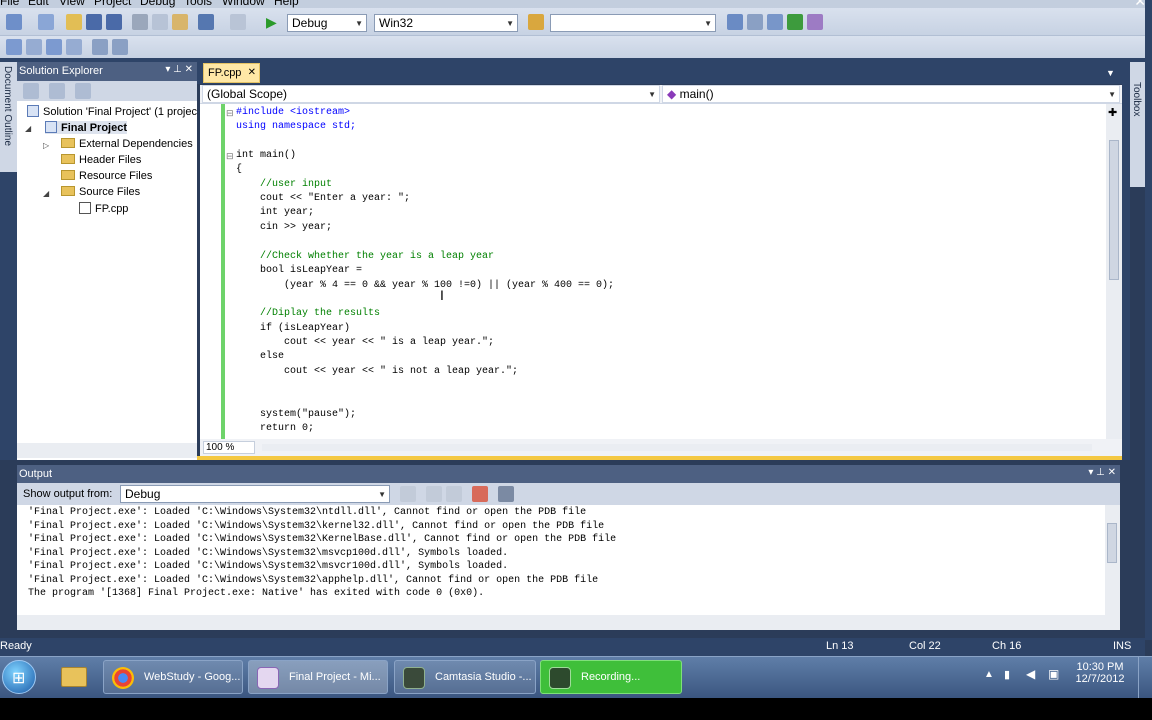  I want to click on show-desktop-button, so click(1145, 677).